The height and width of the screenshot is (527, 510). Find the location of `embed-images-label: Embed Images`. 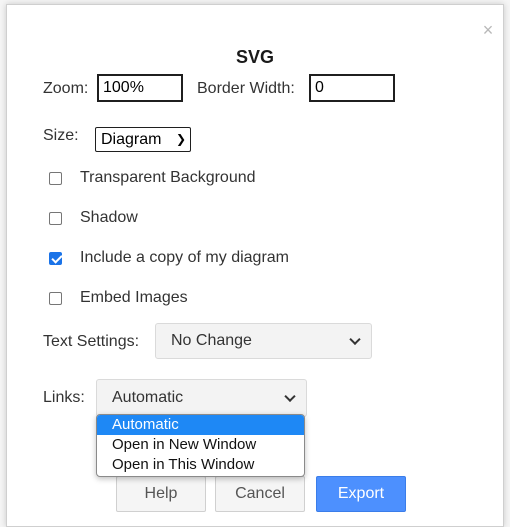

embed-images-label: Embed Images is located at coordinates (134, 297).